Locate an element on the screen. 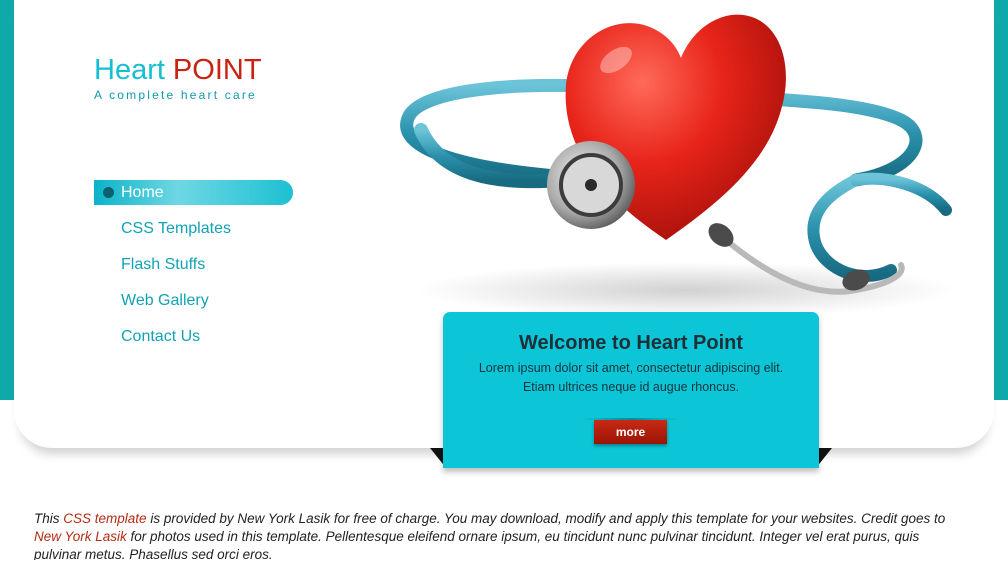 The image size is (1008, 562). nav-item-label: Home is located at coordinates (142, 192).